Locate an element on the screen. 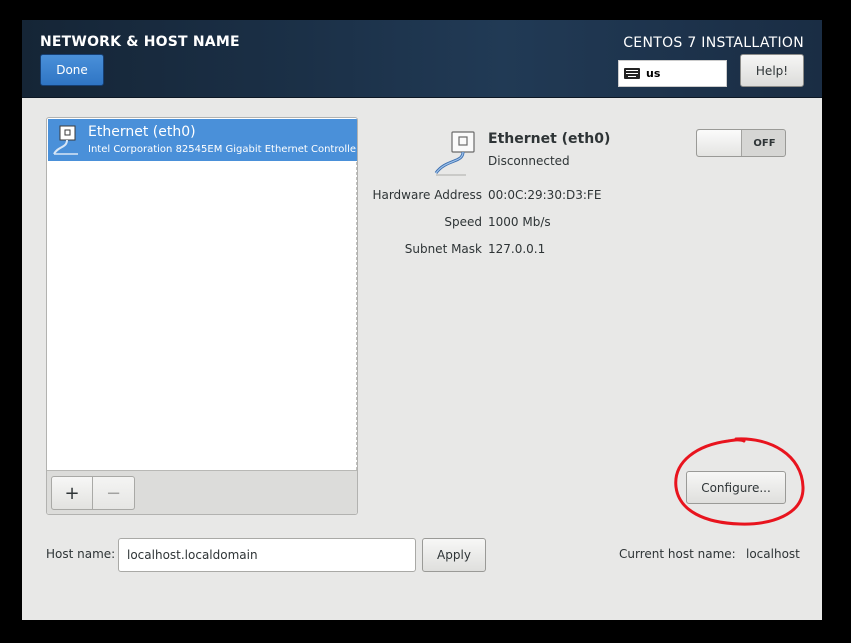  help-button: Help! is located at coordinates (772, 70).